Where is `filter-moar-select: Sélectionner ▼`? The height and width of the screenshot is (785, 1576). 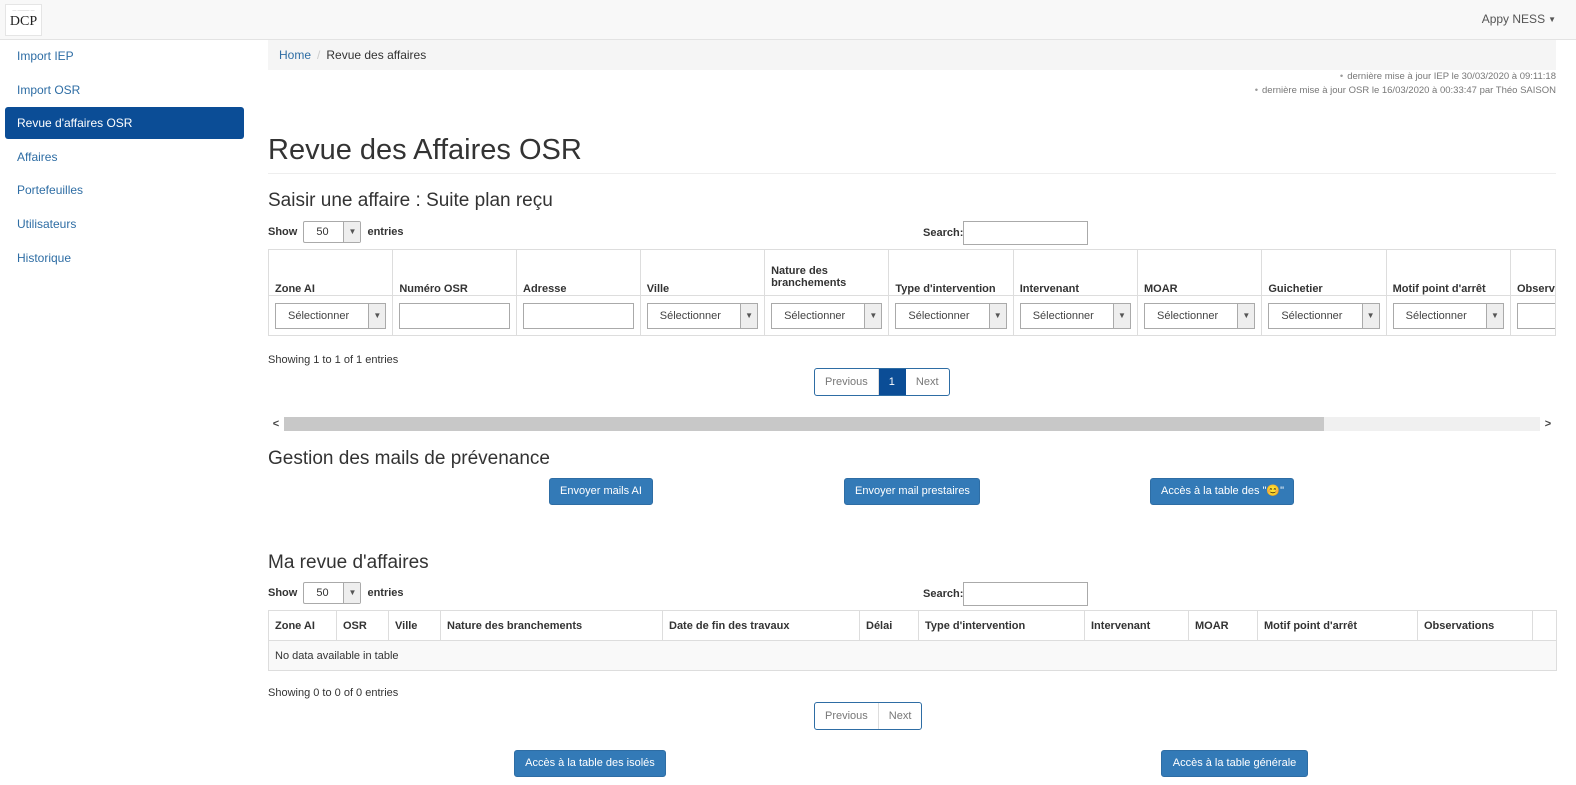 filter-moar-select: Sélectionner ▼ is located at coordinates (1200, 315).